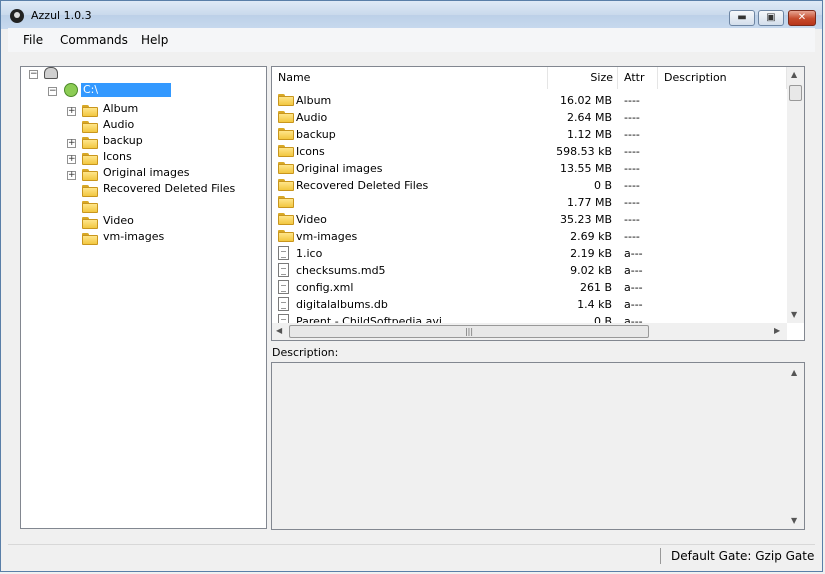 This screenshot has width=825, height=574. I want to click on scroll-up-arrow-icon: ▲, so click(794, 74).